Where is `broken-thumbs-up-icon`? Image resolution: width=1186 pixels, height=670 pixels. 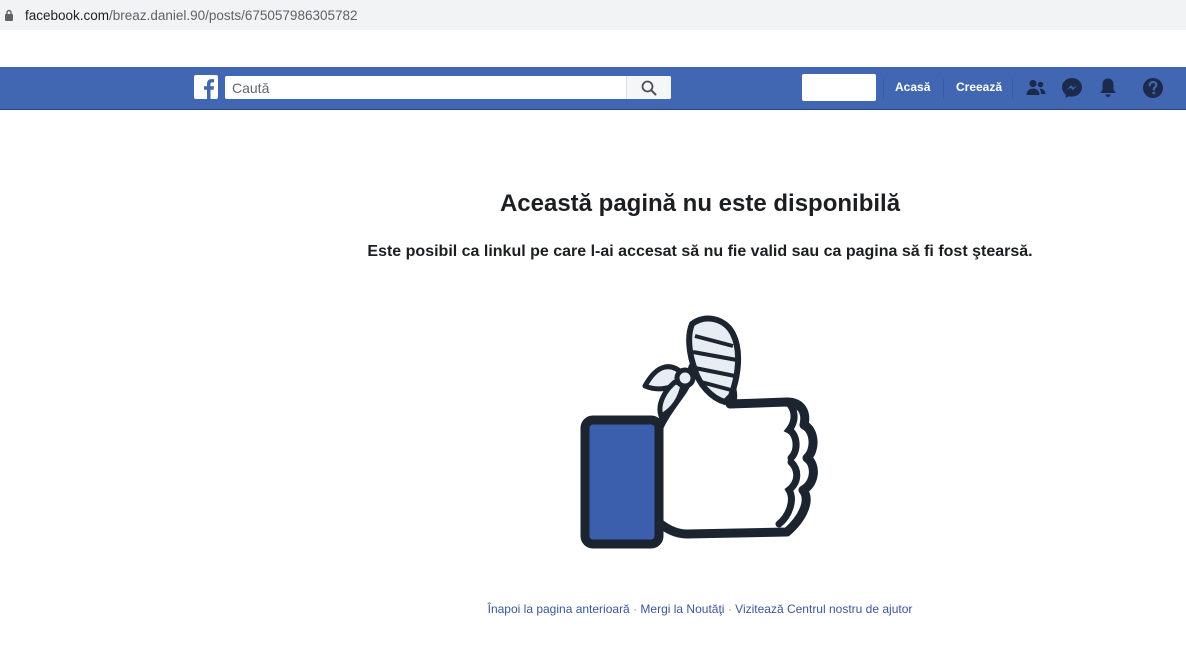 broken-thumbs-up-icon is located at coordinates (699, 432).